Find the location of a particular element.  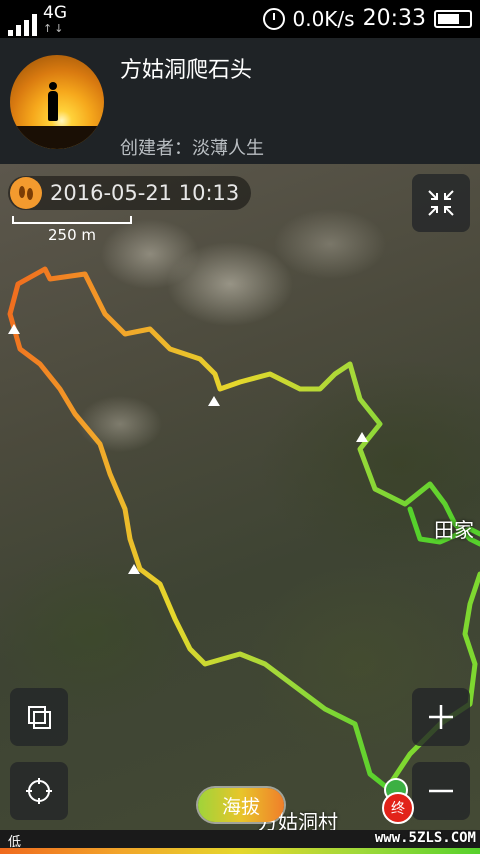

footprints-icon is located at coordinates (26, 193).